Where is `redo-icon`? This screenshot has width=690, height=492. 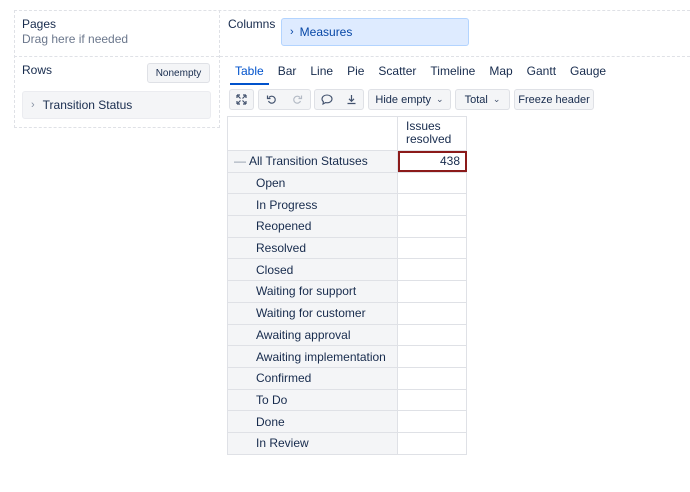
redo-icon is located at coordinates (297, 99).